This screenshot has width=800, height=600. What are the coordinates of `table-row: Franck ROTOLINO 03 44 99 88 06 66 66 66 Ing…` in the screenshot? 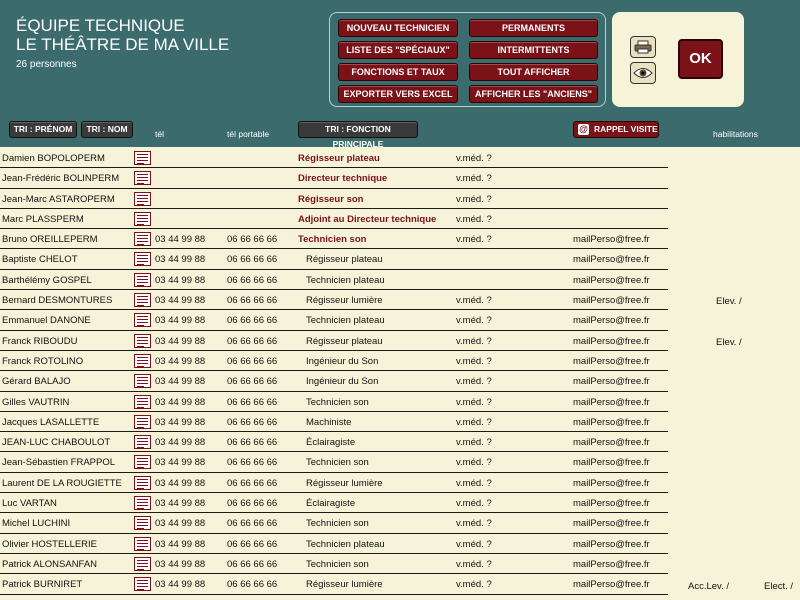 It's located at (334, 361).